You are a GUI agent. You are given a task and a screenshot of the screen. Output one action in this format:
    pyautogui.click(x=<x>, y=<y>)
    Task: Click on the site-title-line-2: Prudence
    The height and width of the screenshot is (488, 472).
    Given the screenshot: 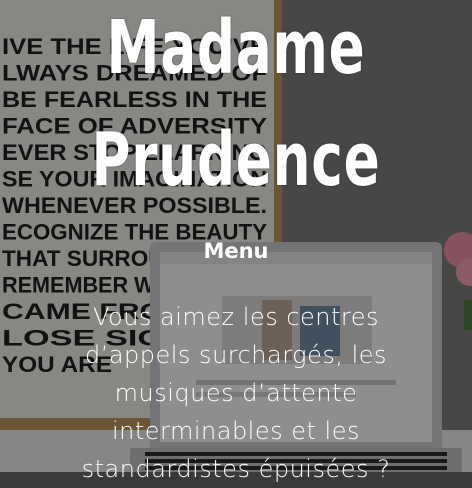 What is the action you would take?
    pyautogui.click(x=236, y=160)
    